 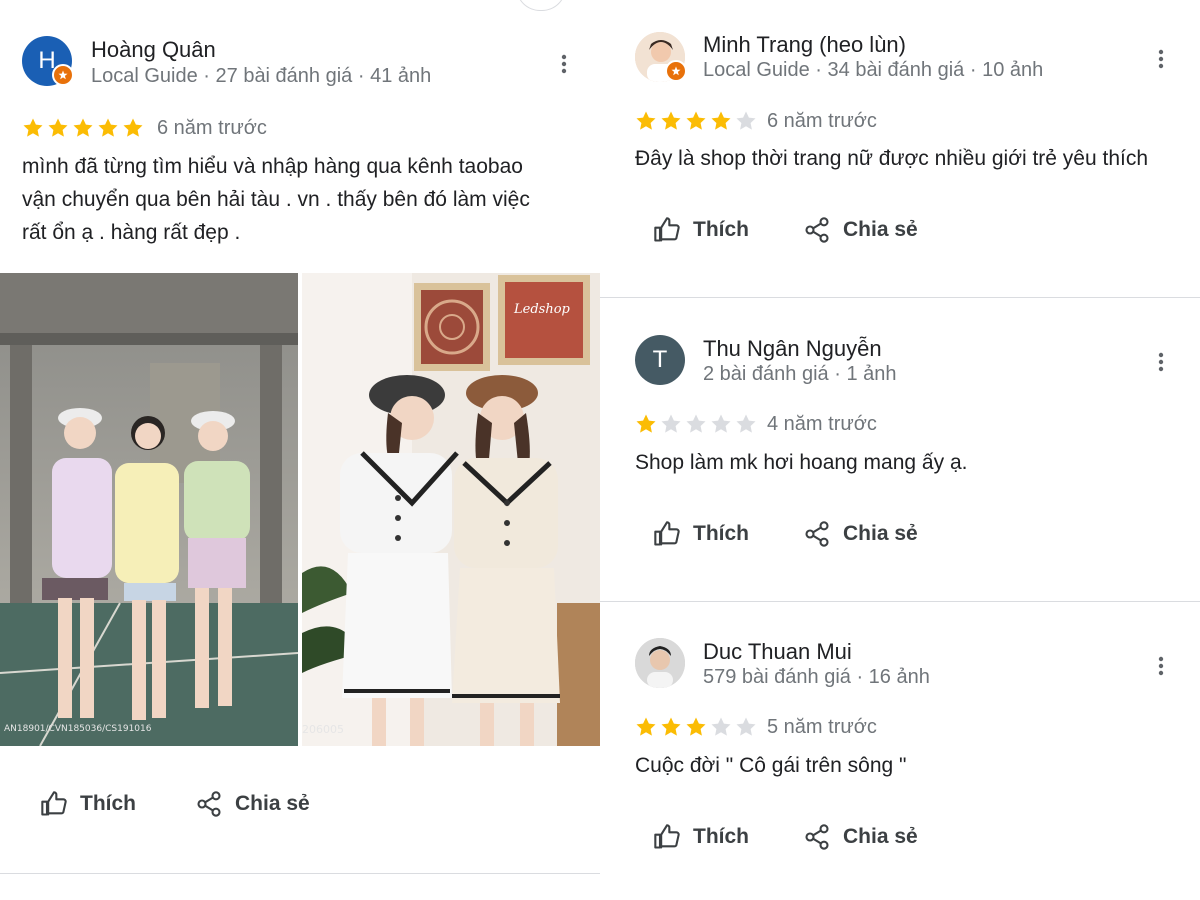 What do you see at coordinates (660, 663) in the screenshot?
I see `avatar` at bounding box center [660, 663].